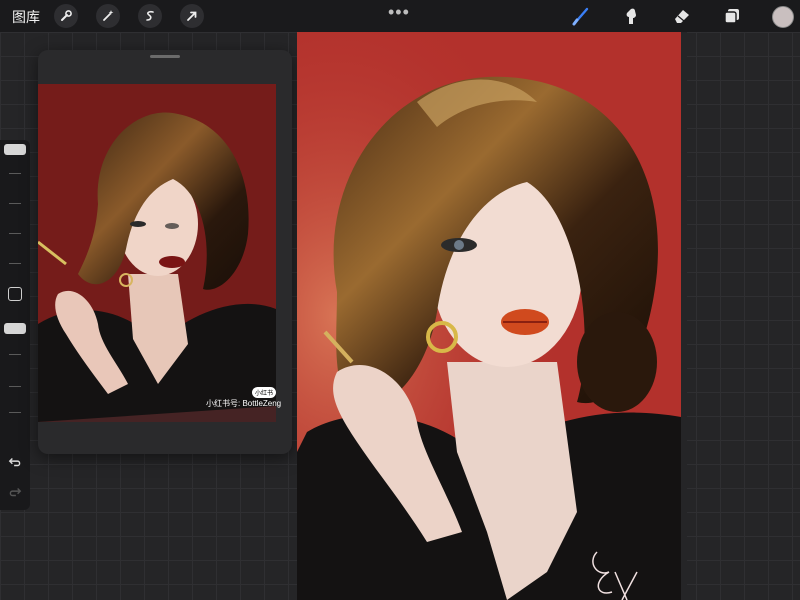 This screenshot has height=600, width=800. I want to click on eraser-tool-button, so click(682, 16).